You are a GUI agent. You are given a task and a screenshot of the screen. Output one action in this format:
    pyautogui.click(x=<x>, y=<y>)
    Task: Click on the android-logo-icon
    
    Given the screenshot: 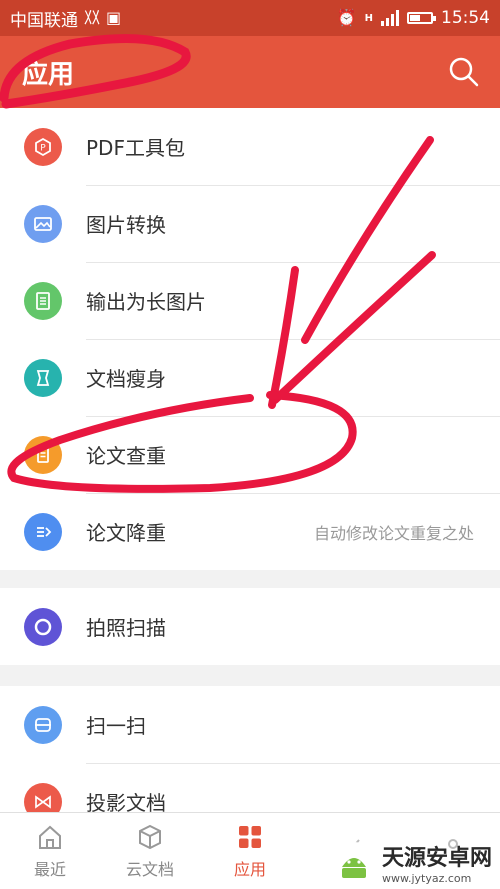 What is the action you would take?
    pyautogui.click(x=353, y=862)
    